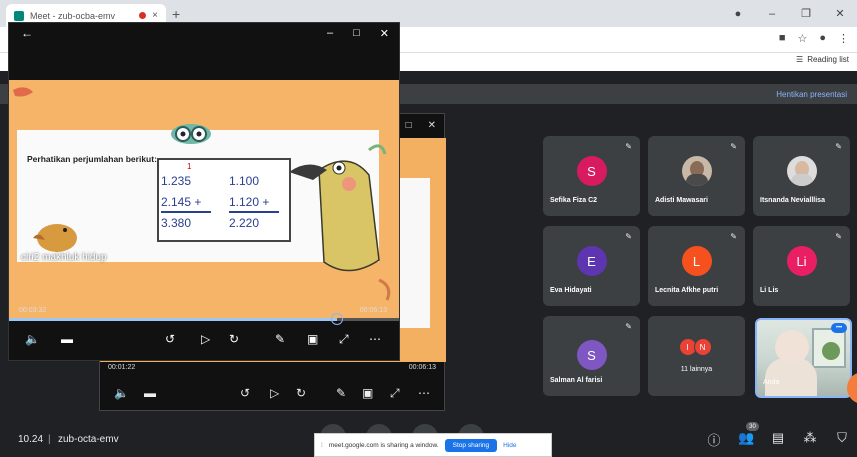  Describe the element at coordinates (806, 13) in the screenshot. I see `maximize-button: ❐` at that location.